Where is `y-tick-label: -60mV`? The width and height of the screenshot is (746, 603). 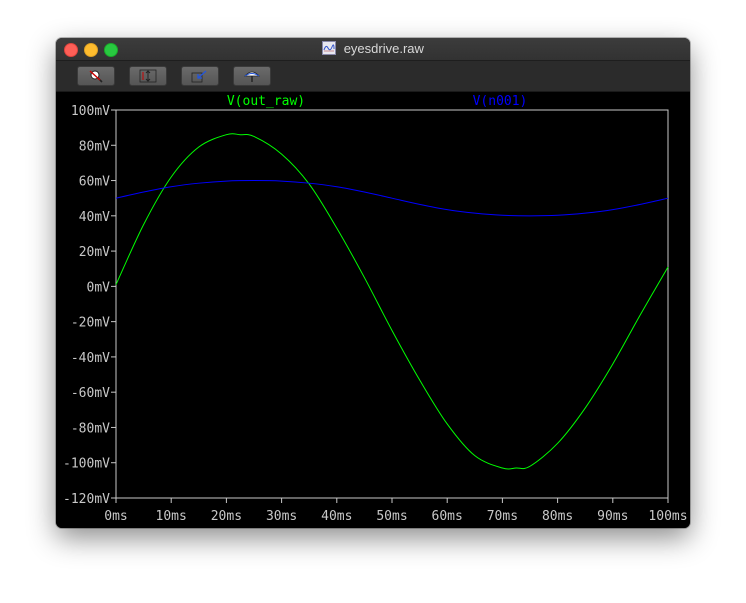
y-tick-label: -60mV is located at coordinates (90, 393).